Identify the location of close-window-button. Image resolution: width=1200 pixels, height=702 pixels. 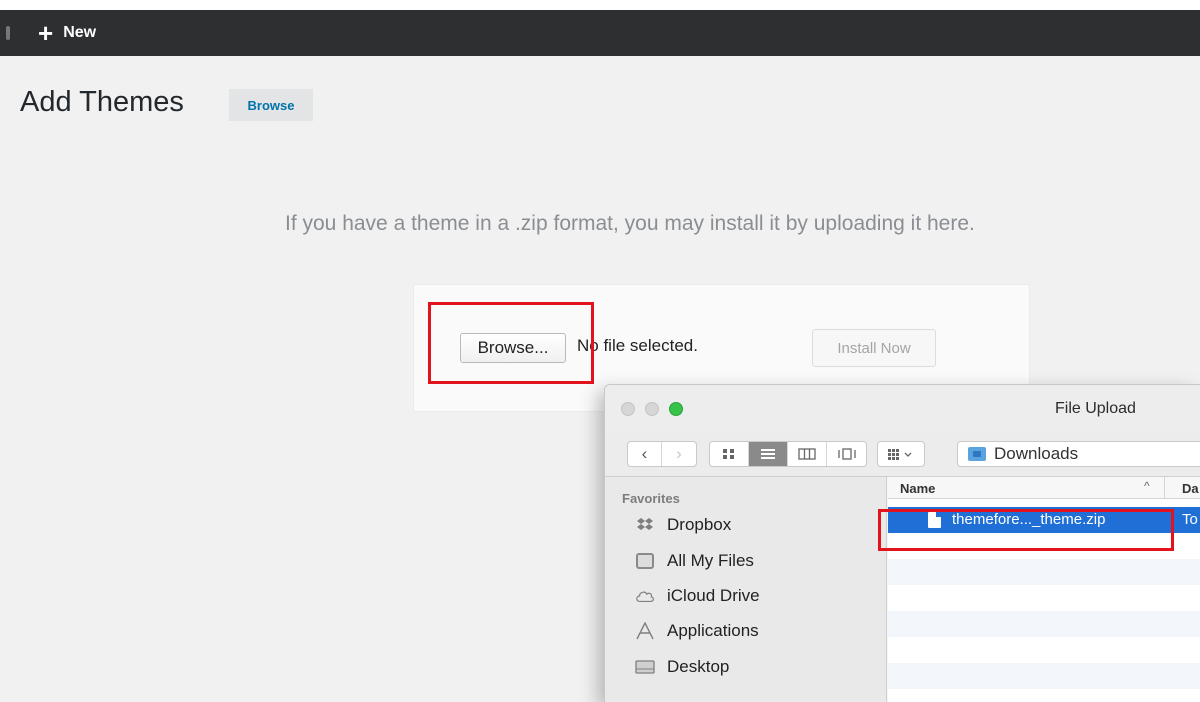
(628, 409).